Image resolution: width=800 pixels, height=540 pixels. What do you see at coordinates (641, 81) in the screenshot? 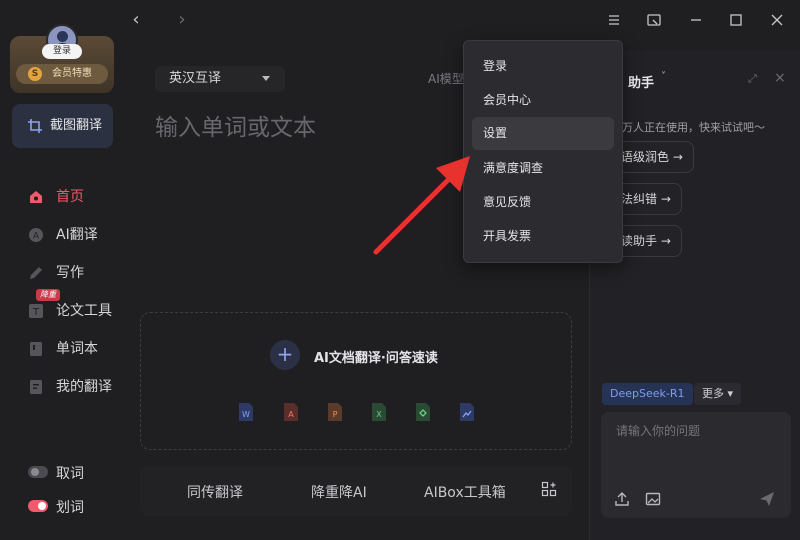
I see `assistant-title: 助手` at bounding box center [641, 81].